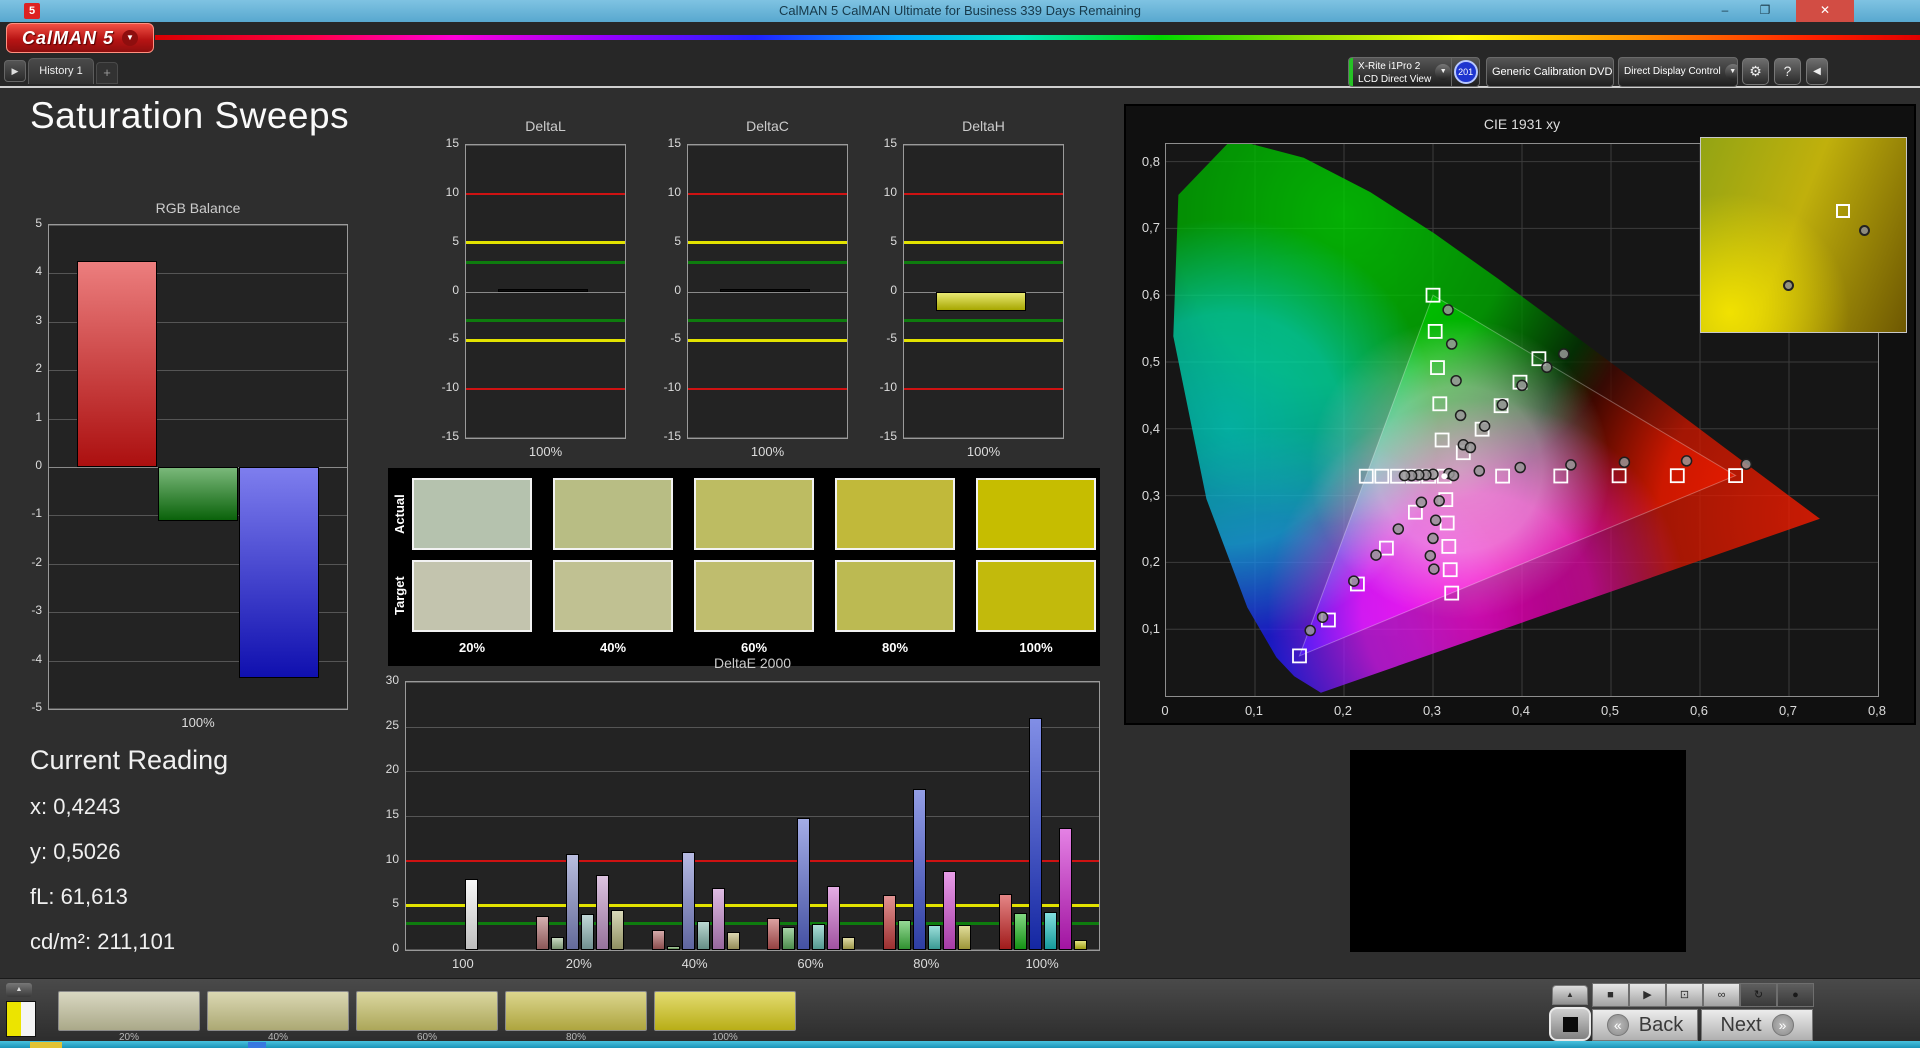  I want to click on strip-eject-button: ▲, so click(19, 990).